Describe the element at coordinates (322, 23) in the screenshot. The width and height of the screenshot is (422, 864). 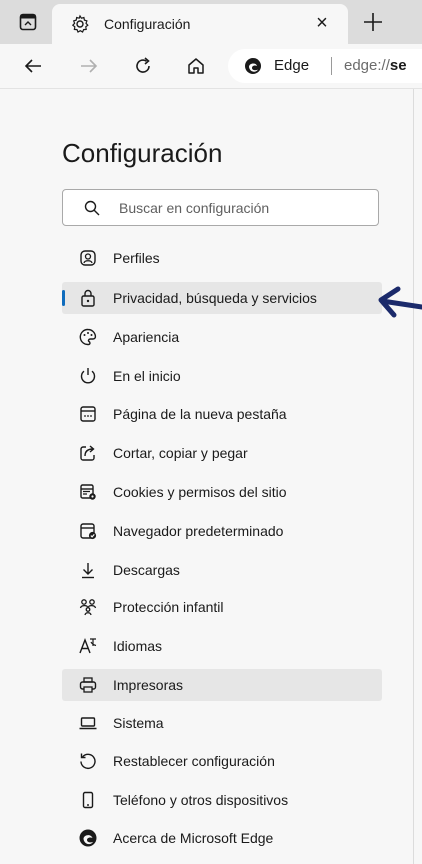
I see `close-tab-icon: ×` at that location.